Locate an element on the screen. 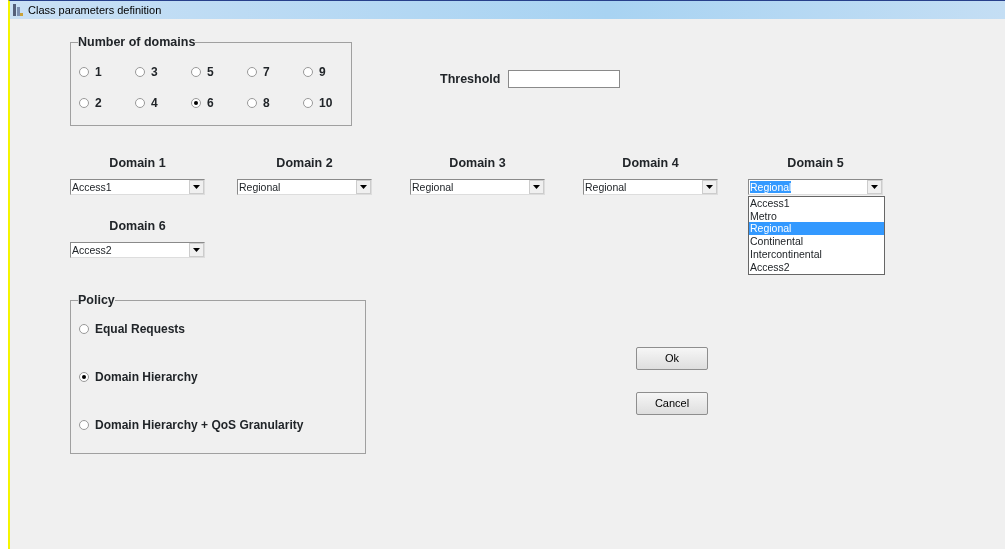 This screenshot has height=549, width=1005. group-label: Policy is located at coordinates (96, 300).